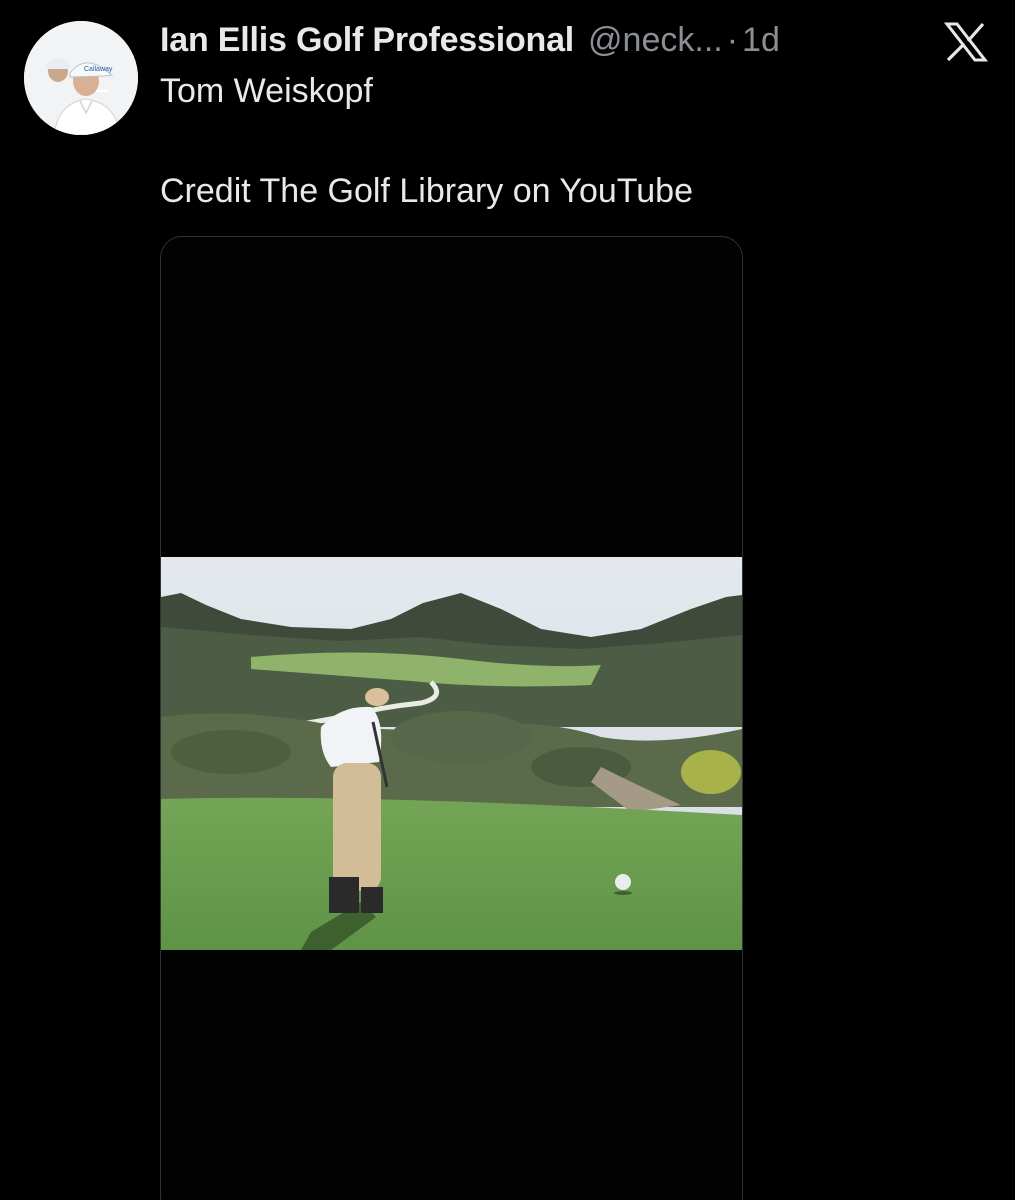  What do you see at coordinates (266, 91) in the screenshot?
I see `post-text-line-1: Tom Weiskopf` at bounding box center [266, 91].